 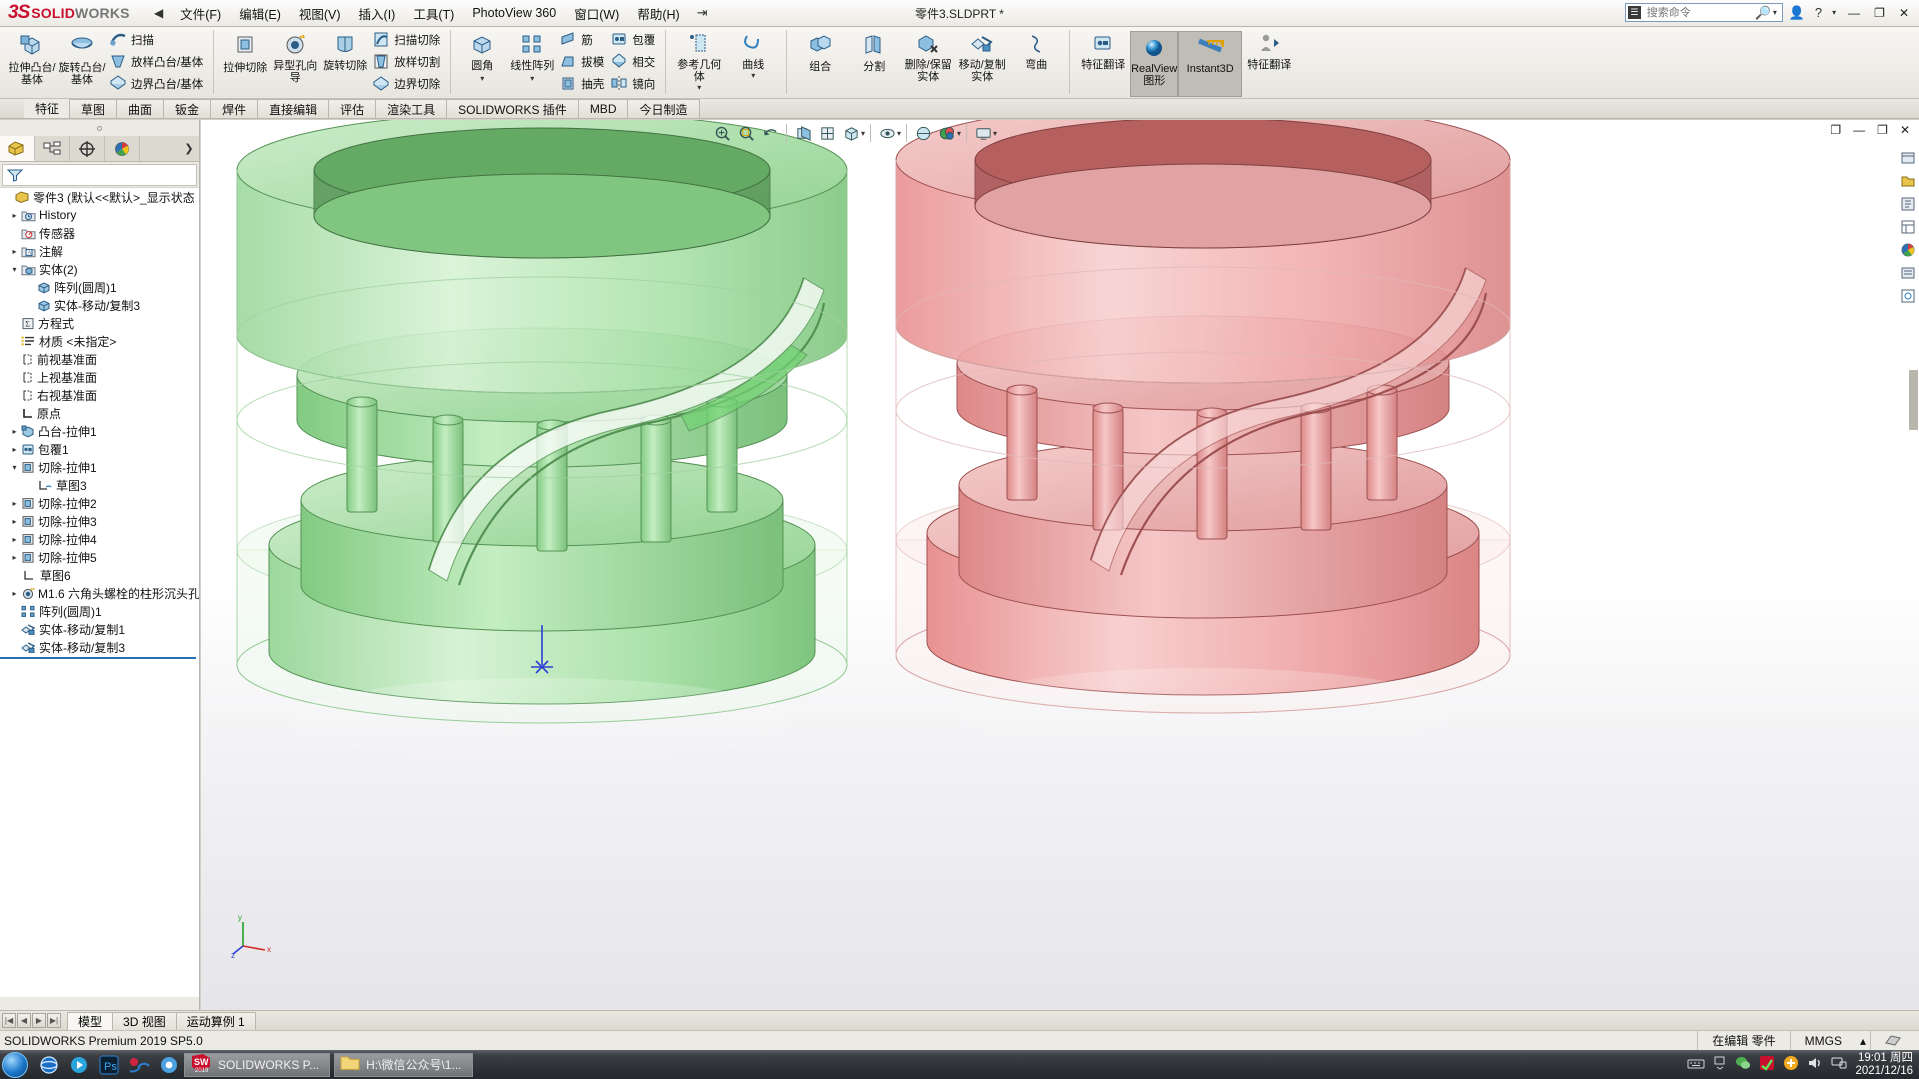 What do you see at coordinates (234, 108) in the screenshot?
I see `tab-weldments: 焊件` at bounding box center [234, 108].